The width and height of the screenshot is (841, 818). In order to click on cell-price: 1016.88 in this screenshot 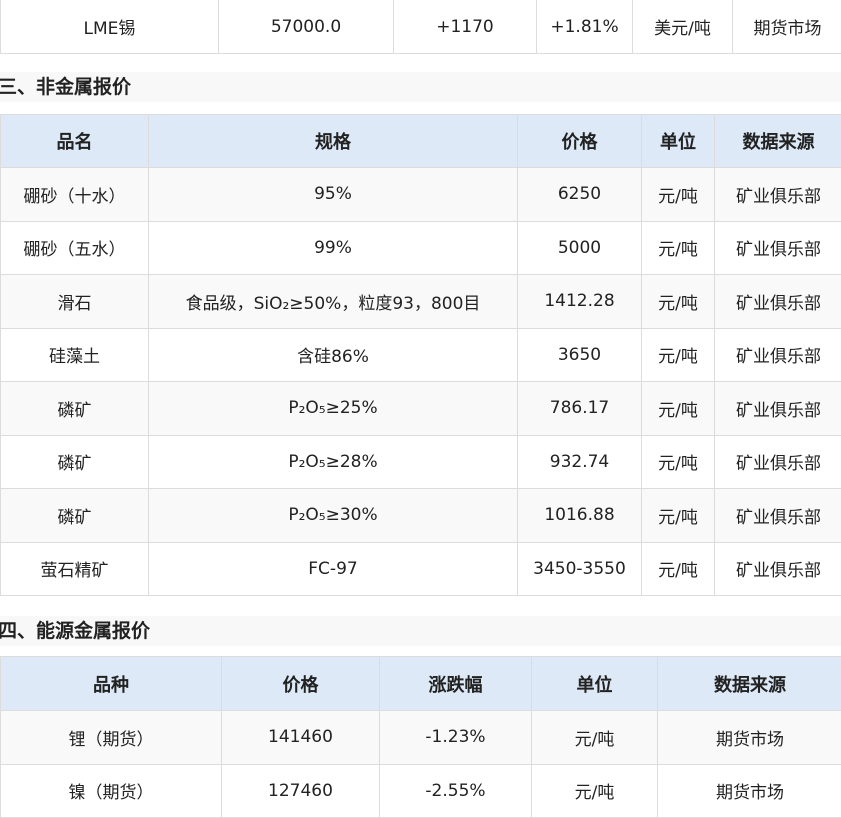, I will do `click(580, 516)`.